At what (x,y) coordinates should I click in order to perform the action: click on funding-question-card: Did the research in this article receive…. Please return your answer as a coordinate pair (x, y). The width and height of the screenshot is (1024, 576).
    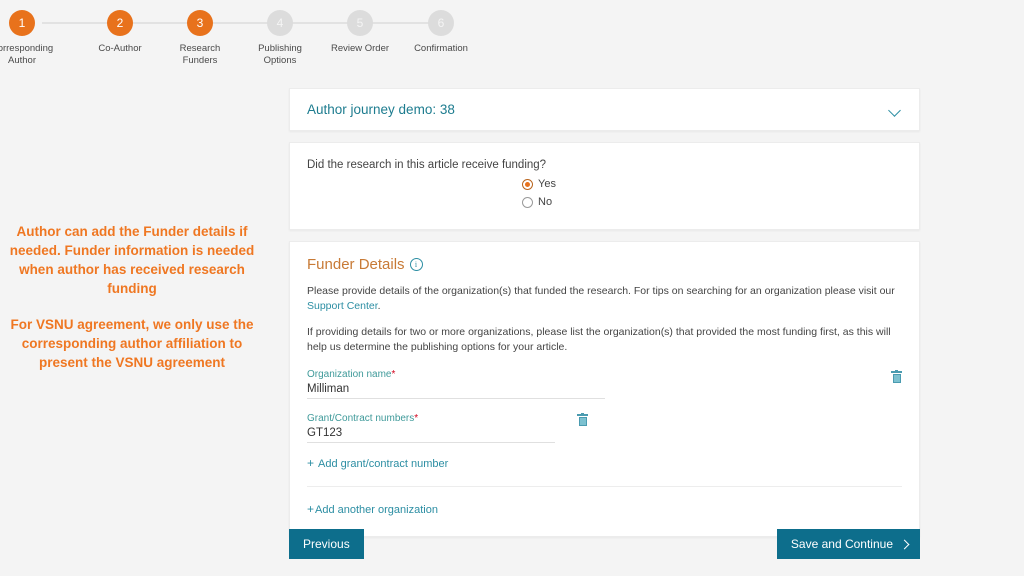
    Looking at the image, I should click on (604, 186).